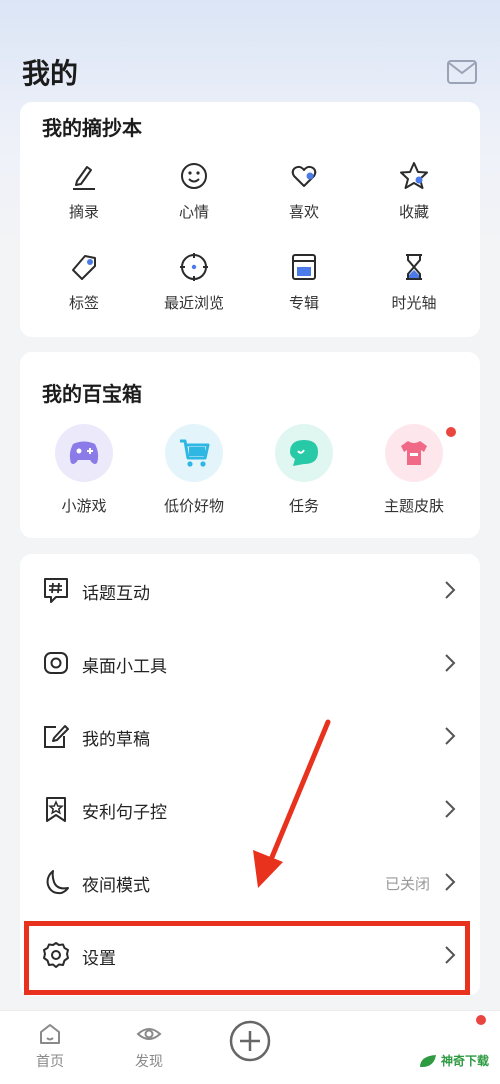 The width and height of the screenshot is (500, 1084). I want to click on pencil-icon, so click(84, 178).